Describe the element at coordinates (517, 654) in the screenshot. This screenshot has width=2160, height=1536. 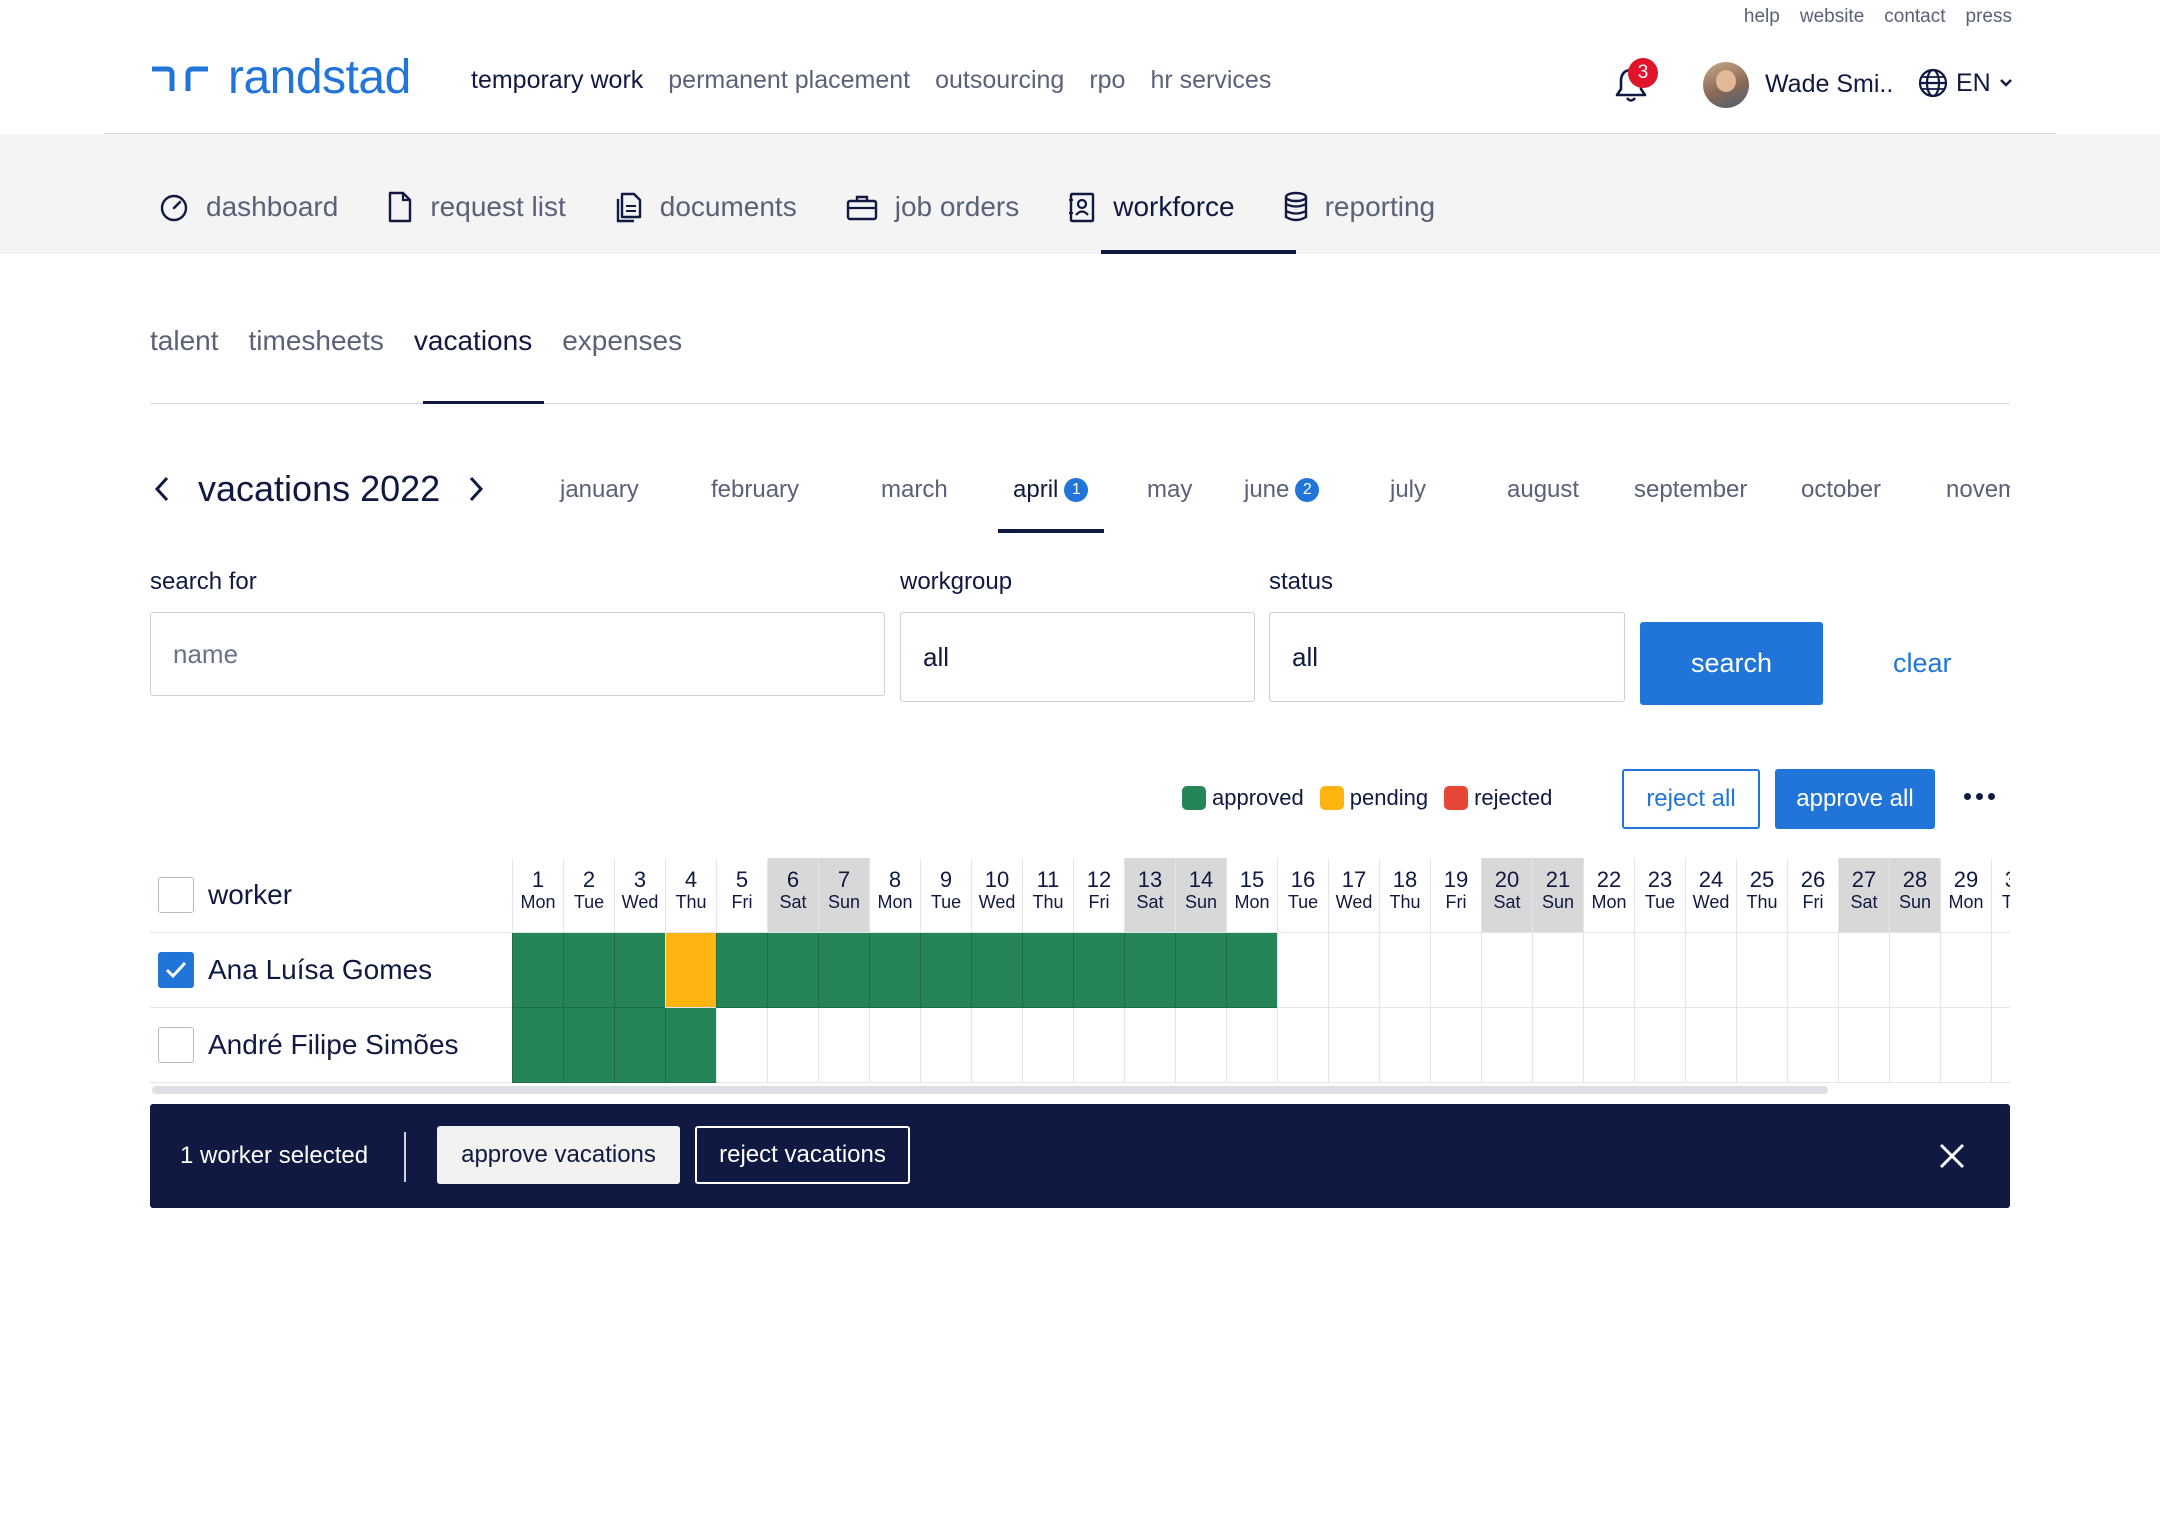
I see `search-input: name` at that location.